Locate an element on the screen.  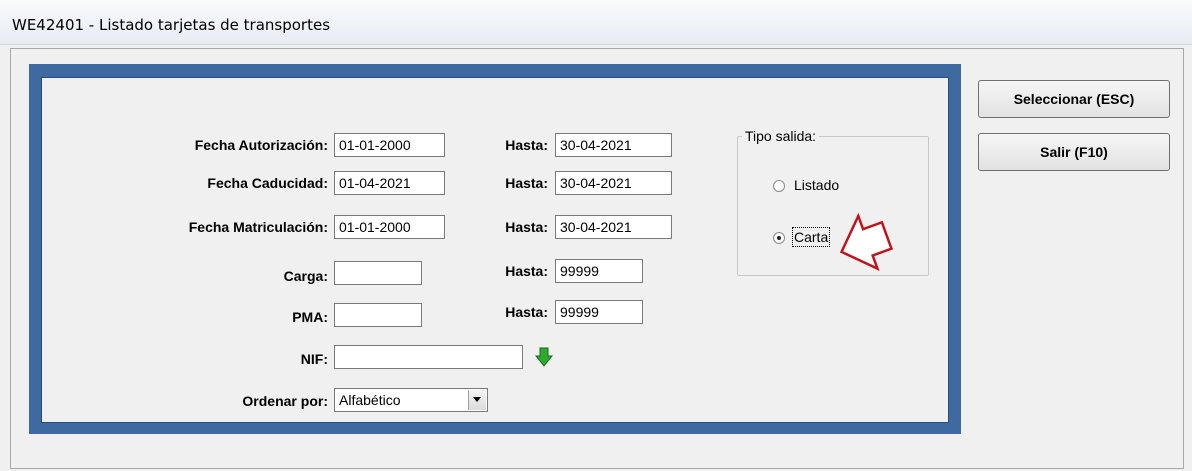
chevron-down-icon is located at coordinates (477, 399).